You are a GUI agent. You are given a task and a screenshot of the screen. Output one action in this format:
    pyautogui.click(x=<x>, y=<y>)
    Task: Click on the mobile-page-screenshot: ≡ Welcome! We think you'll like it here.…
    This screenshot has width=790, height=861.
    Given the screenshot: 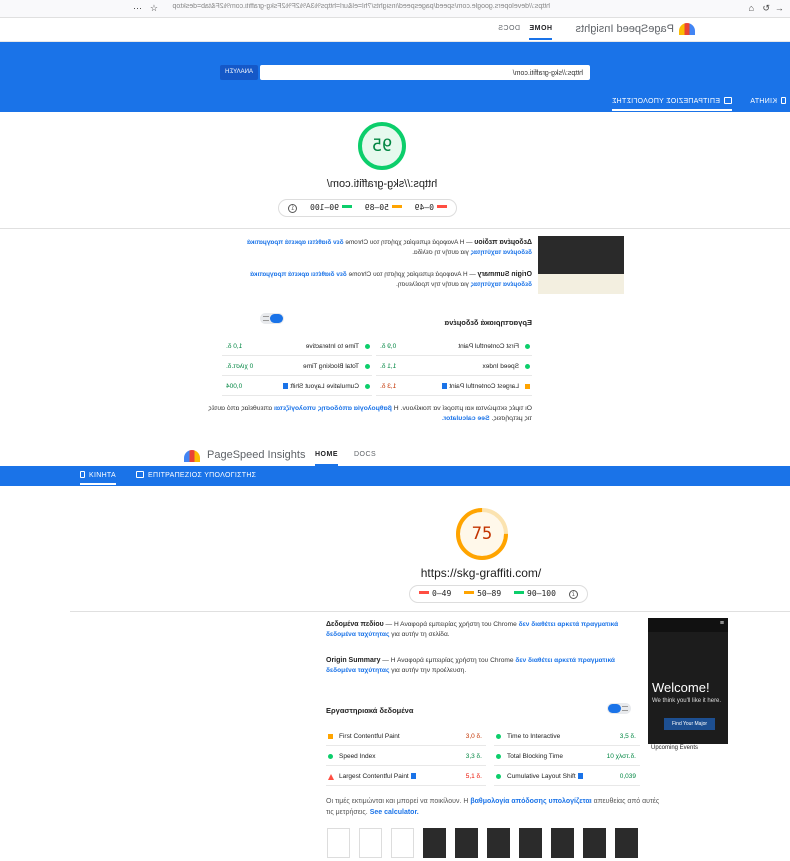 What is the action you would take?
    pyautogui.click(x=688, y=686)
    